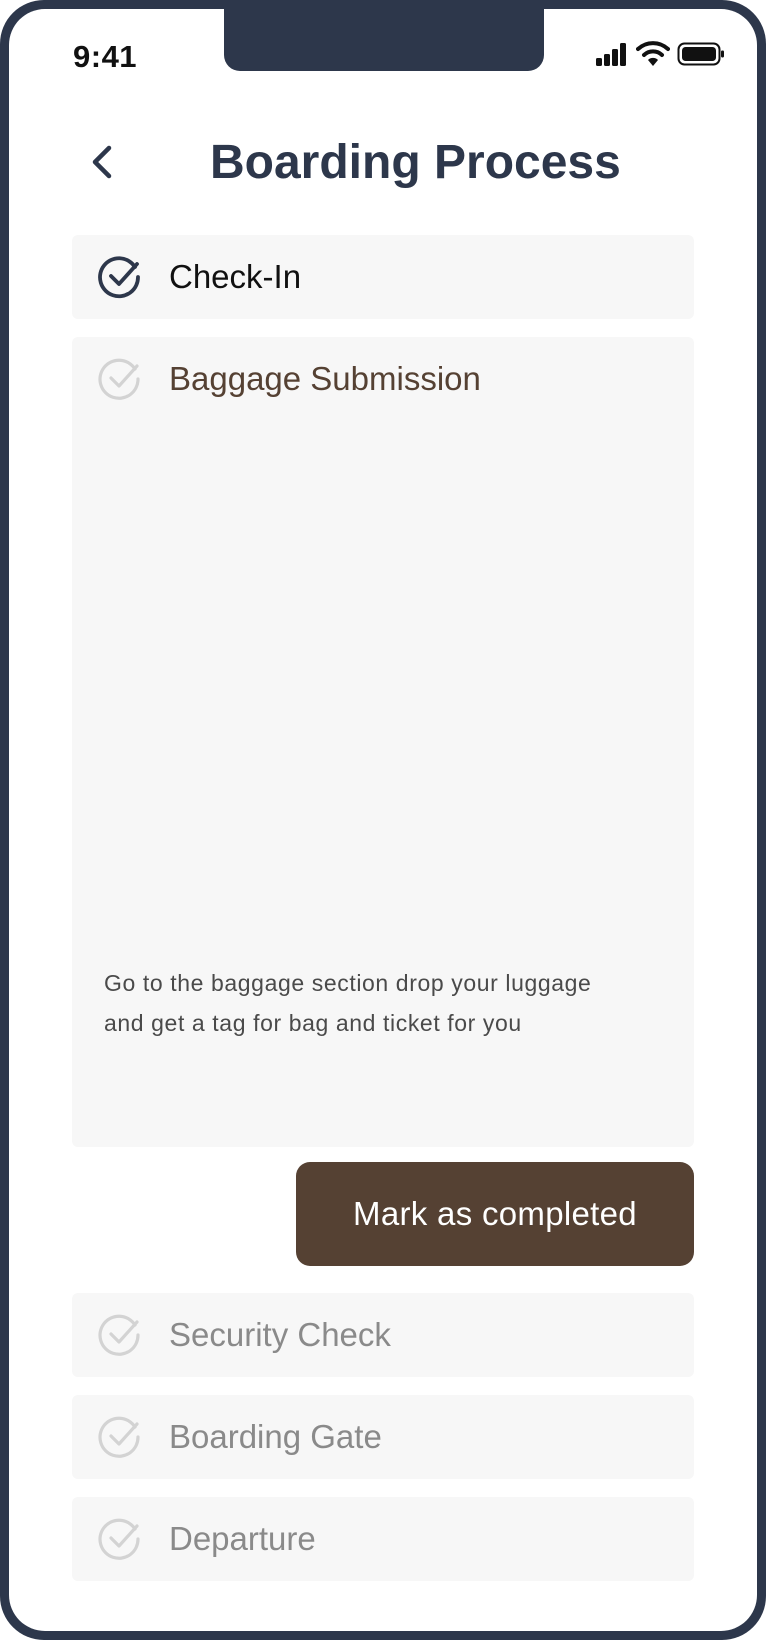 The width and height of the screenshot is (766, 1640). Describe the element at coordinates (612, 54) in the screenshot. I see `cellular-signal-icon` at that location.